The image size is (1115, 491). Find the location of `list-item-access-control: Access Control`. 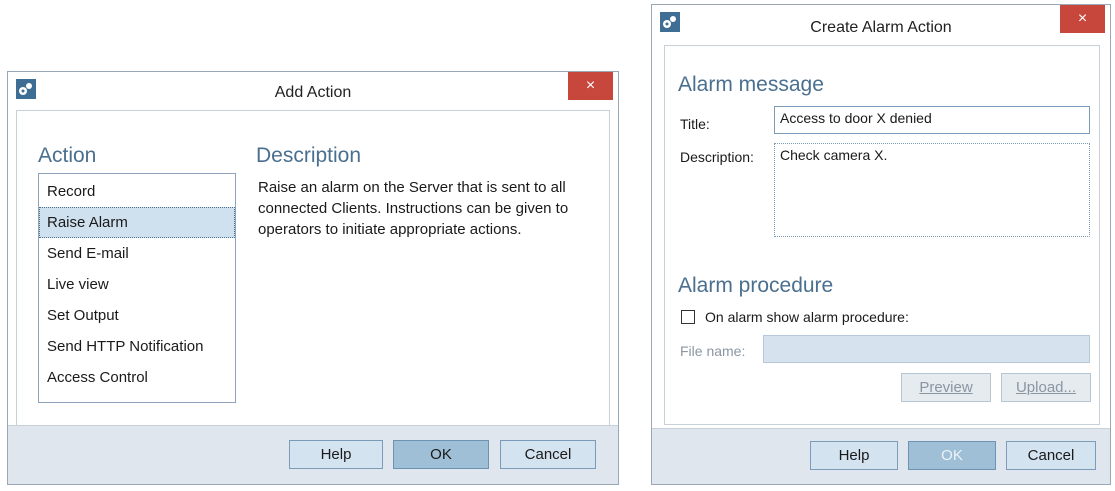

list-item-access-control: Access Control is located at coordinates (137, 377).